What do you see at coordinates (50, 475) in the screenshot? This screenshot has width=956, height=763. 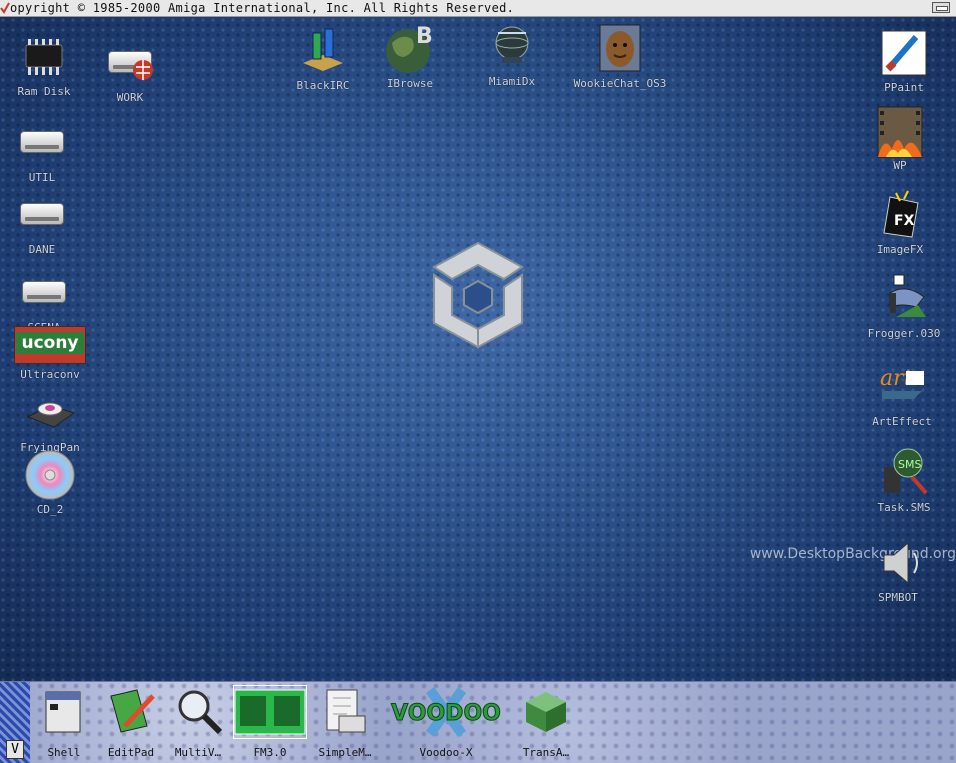 I see `cd-icon` at bounding box center [50, 475].